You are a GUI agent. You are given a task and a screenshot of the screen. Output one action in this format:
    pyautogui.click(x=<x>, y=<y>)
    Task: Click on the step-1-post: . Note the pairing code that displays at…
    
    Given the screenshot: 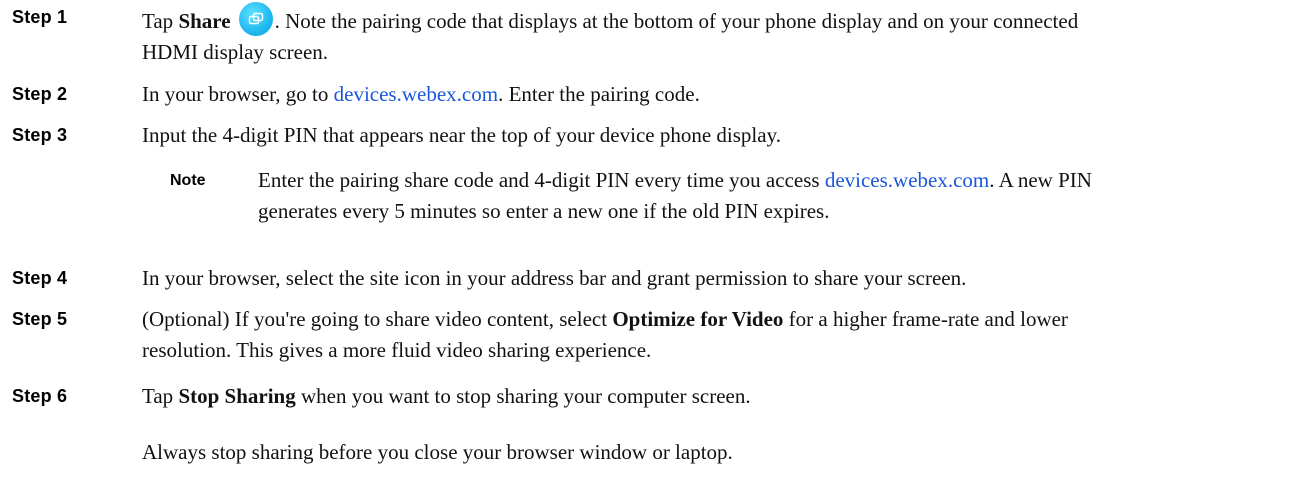 What is the action you would take?
    pyautogui.click(x=676, y=21)
    